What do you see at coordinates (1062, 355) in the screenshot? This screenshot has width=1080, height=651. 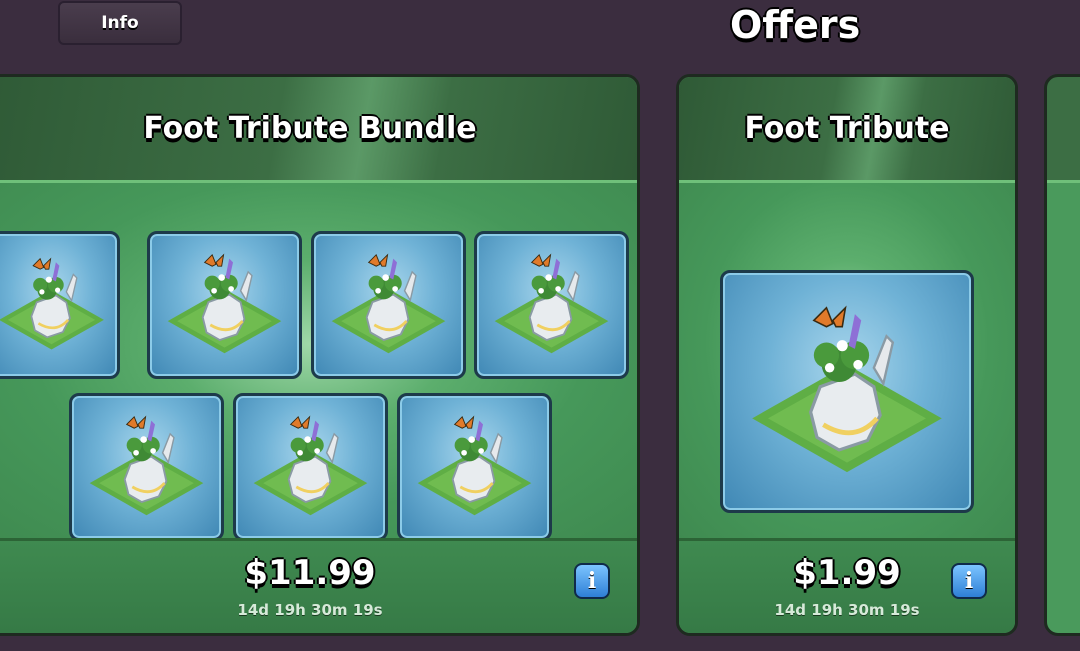 I see `offer-card-next-partial` at bounding box center [1062, 355].